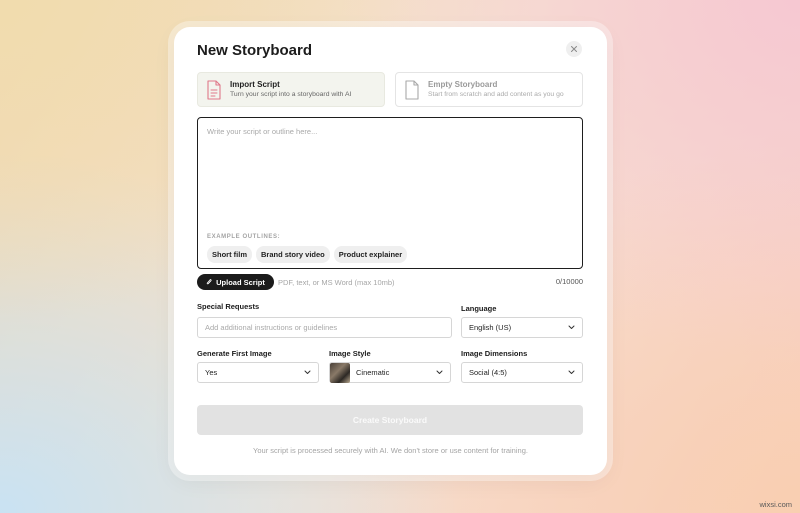 The height and width of the screenshot is (513, 800). I want to click on image-style-label: Image Style, so click(350, 353).